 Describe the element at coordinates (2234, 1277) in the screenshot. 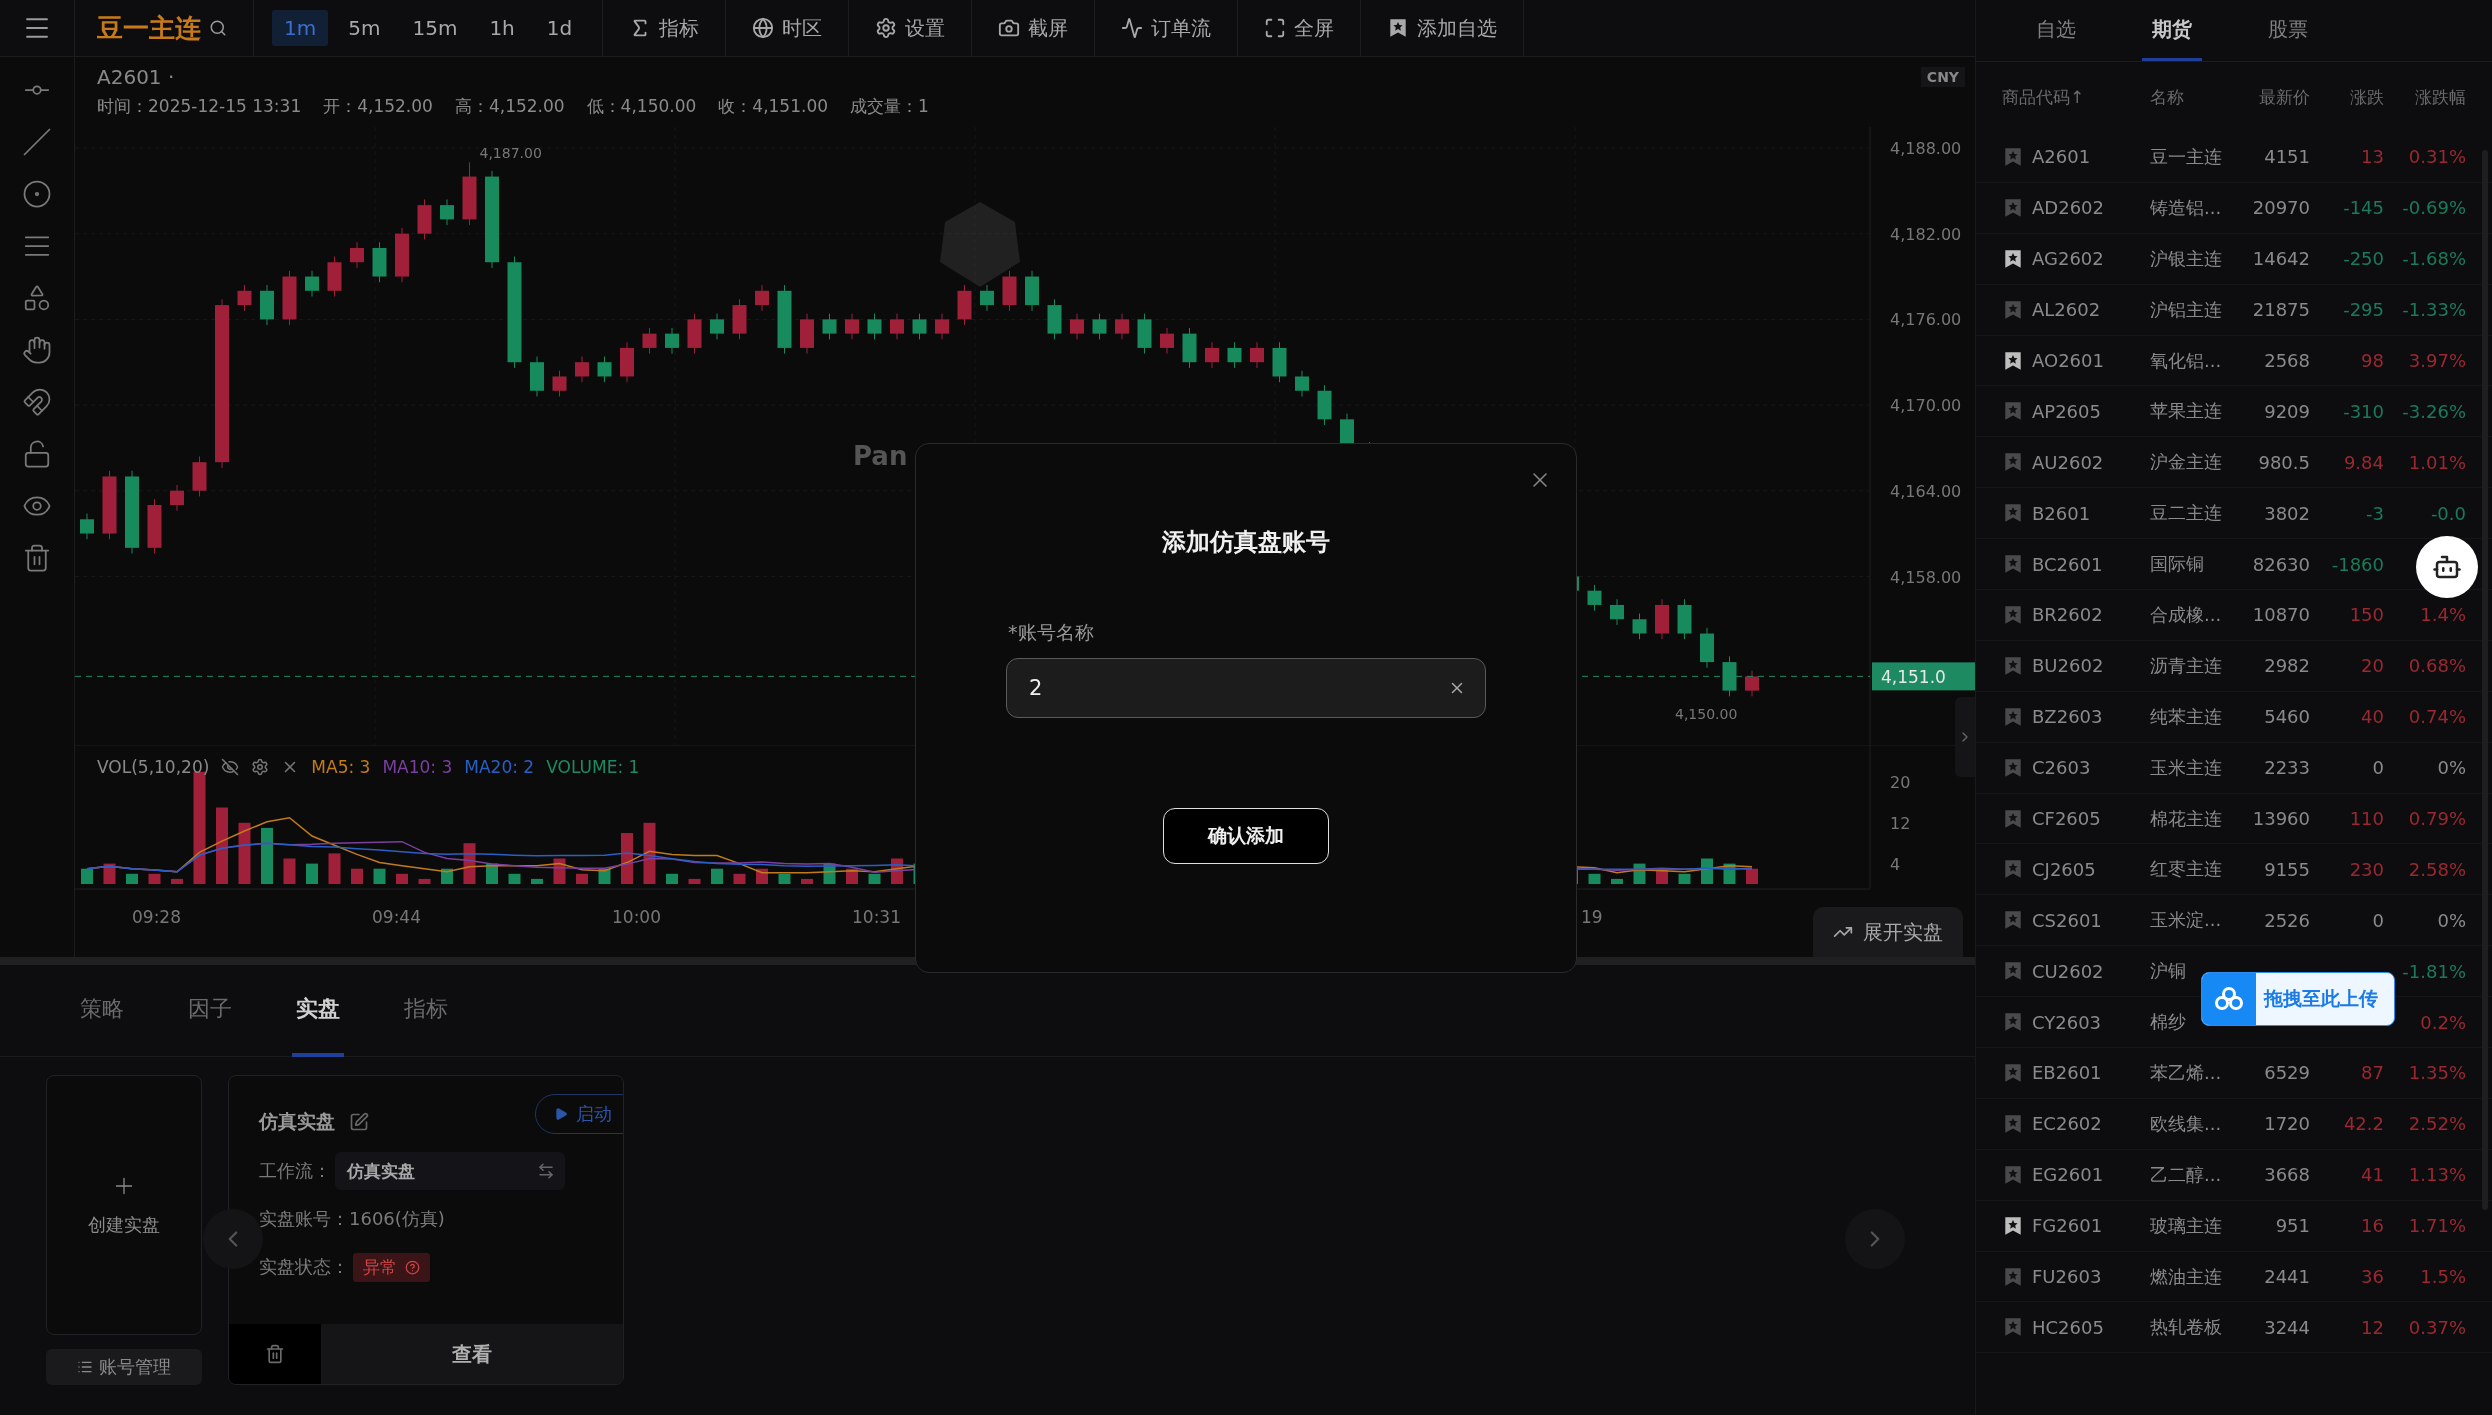

I see `watchlist-row: FU2603 燃油主连 2441 36 1.5%` at that location.